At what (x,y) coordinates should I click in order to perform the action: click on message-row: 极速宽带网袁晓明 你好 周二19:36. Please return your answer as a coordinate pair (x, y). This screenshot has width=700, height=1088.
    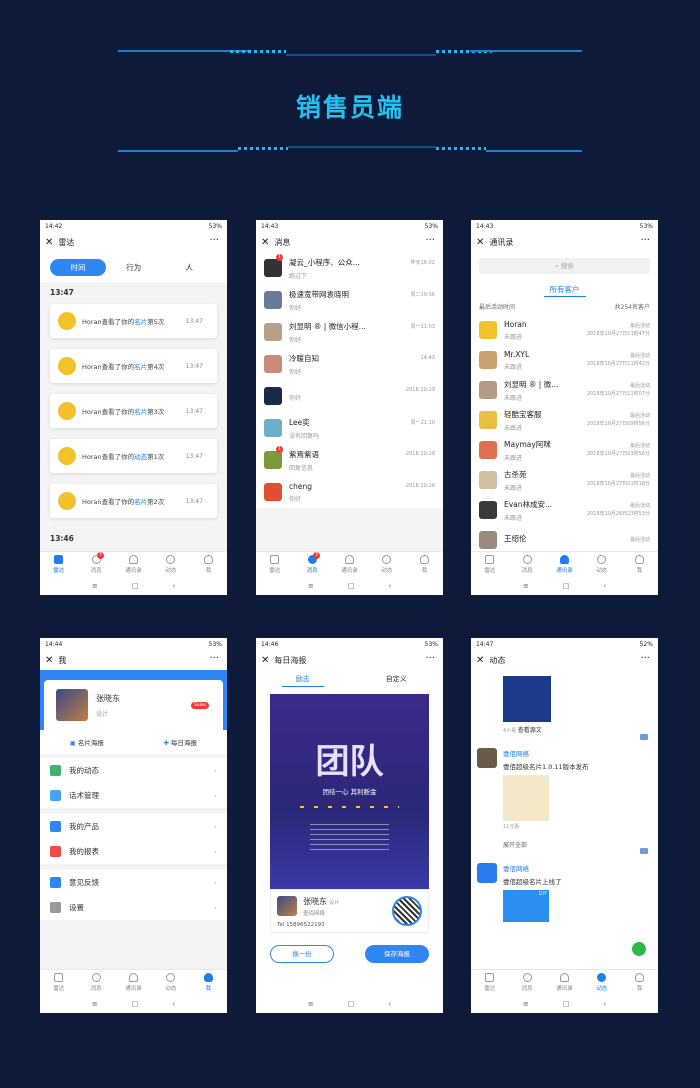
    Looking at the image, I should click on (349, 300).